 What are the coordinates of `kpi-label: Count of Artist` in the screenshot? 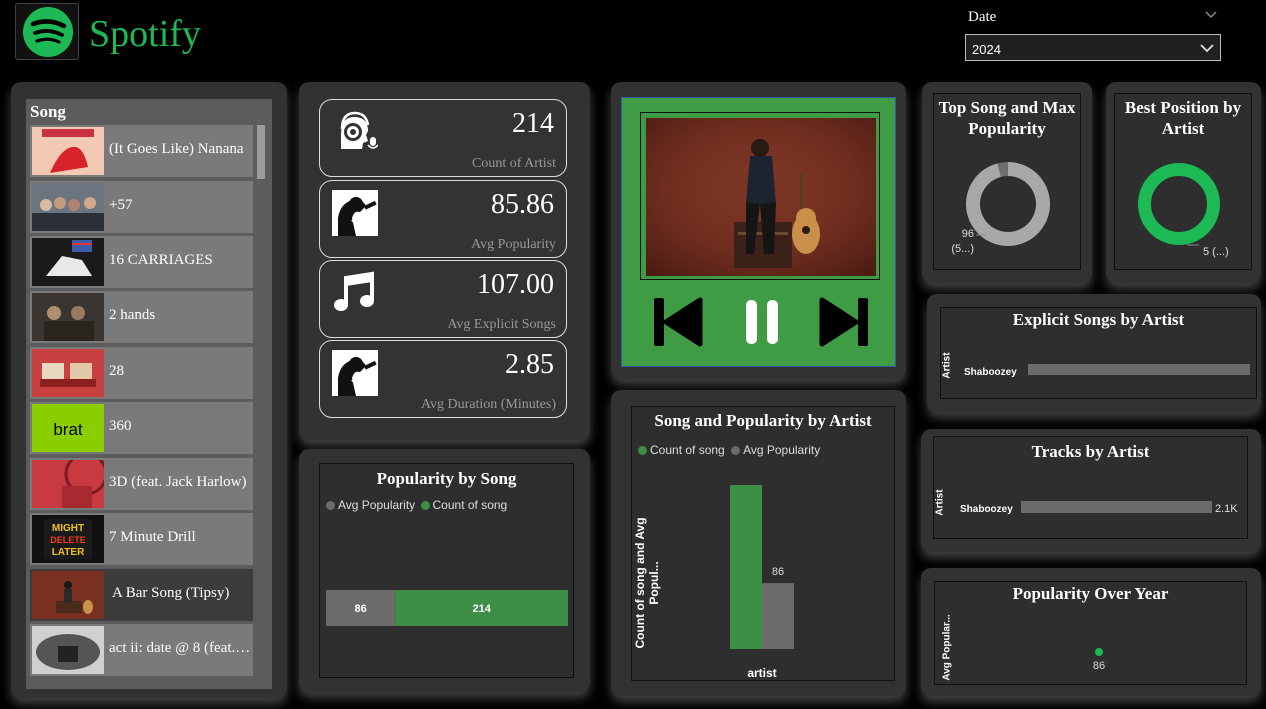 It's located at (513, 163).